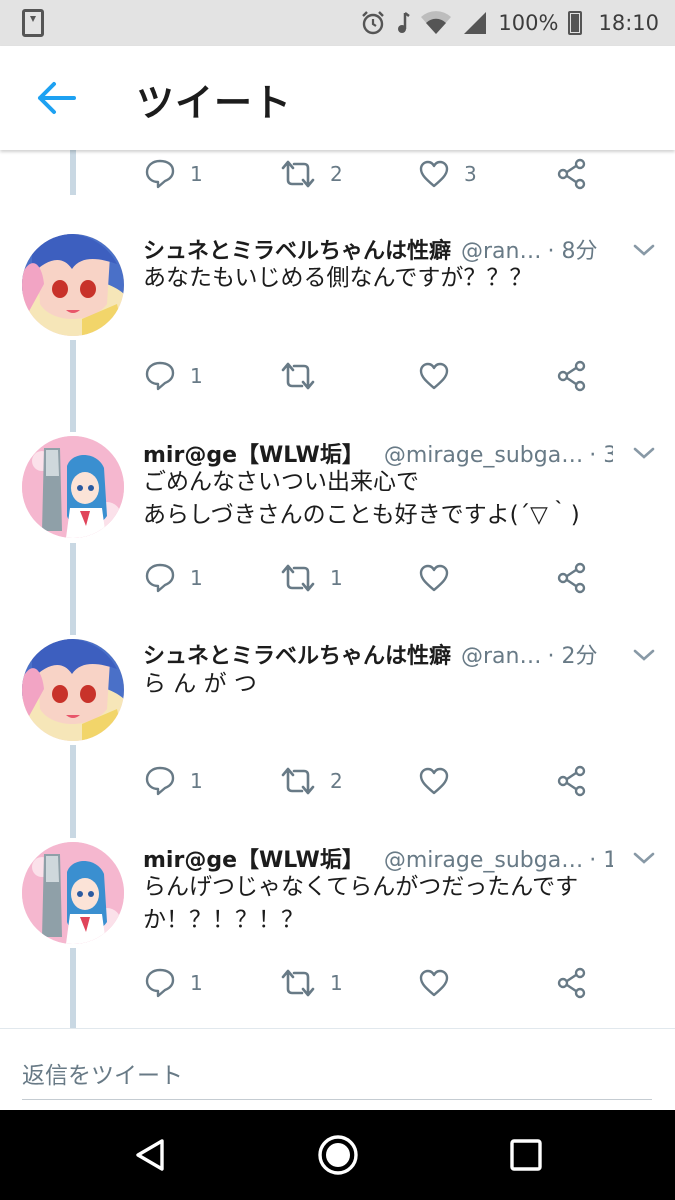 The height and width of the screenshot is (1200, 675). What do you see at coordinates (281, 482) in the screenshot?
I see `tweet-text-line: ごめんなさいつい出来心で` at bounding box center [281, 482].